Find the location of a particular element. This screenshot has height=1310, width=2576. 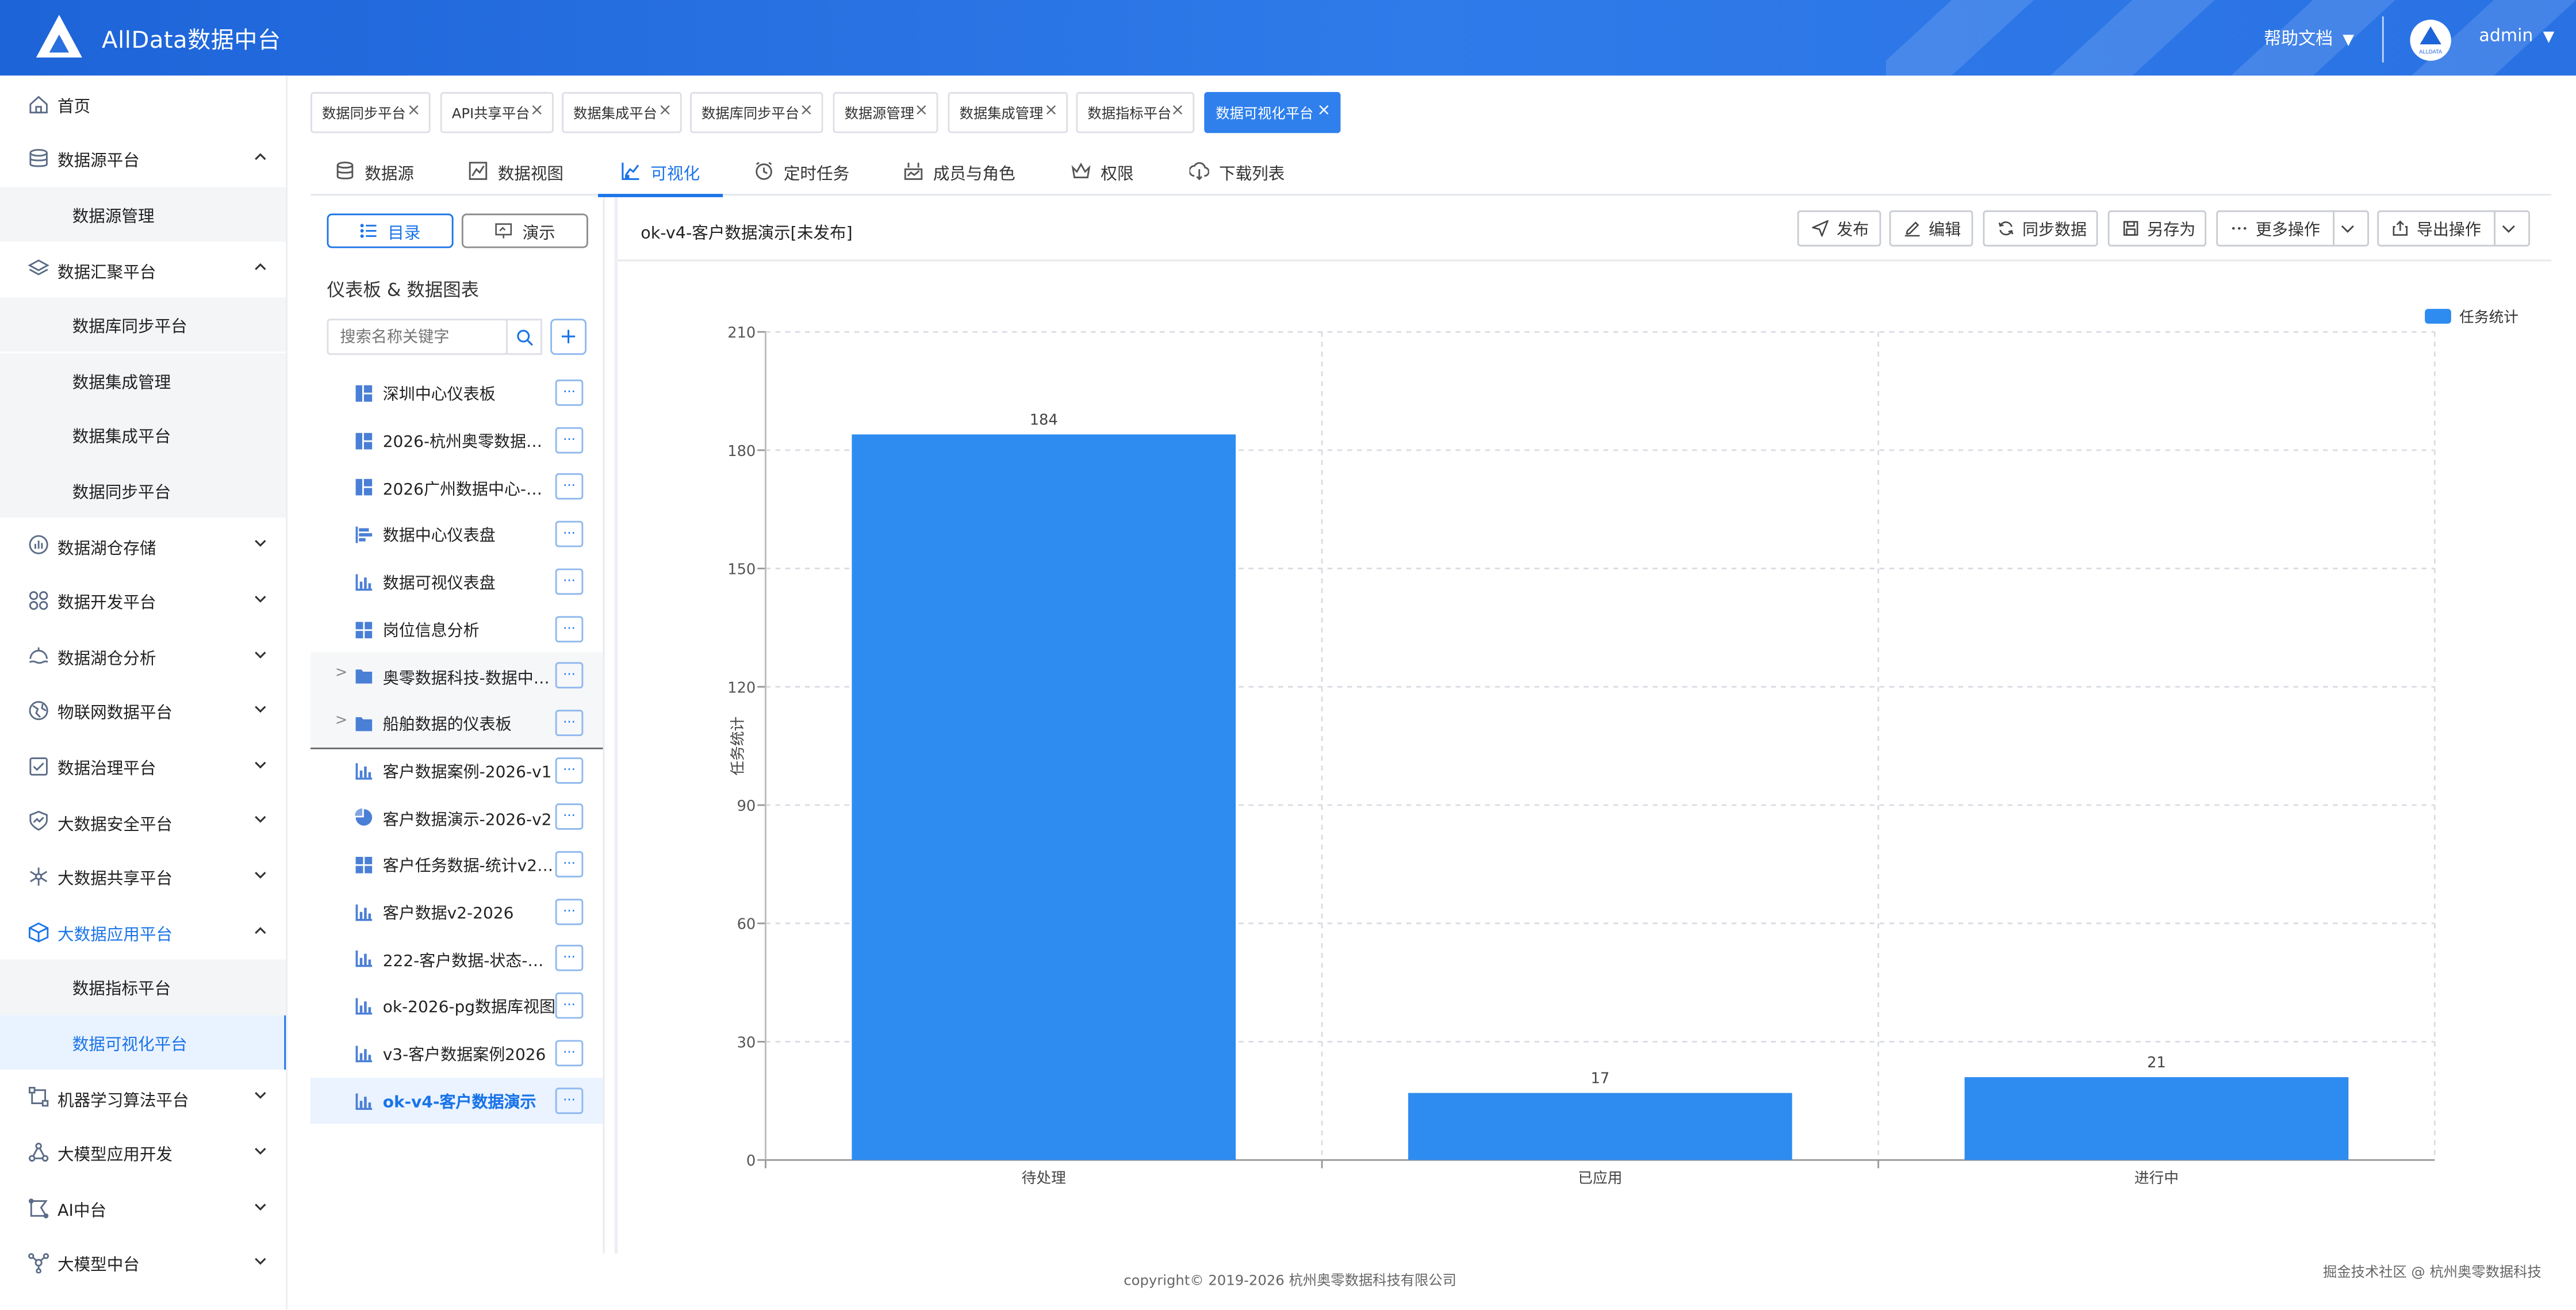

sidebar-subitem: 数据库同步平台 is located at coordinates (143, 325).